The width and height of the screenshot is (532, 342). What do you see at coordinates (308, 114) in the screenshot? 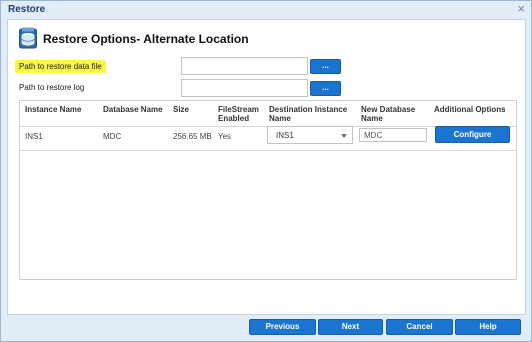
I see `column-header-destination-instance: Destination Instance Name` at bounding box center [308, 114].